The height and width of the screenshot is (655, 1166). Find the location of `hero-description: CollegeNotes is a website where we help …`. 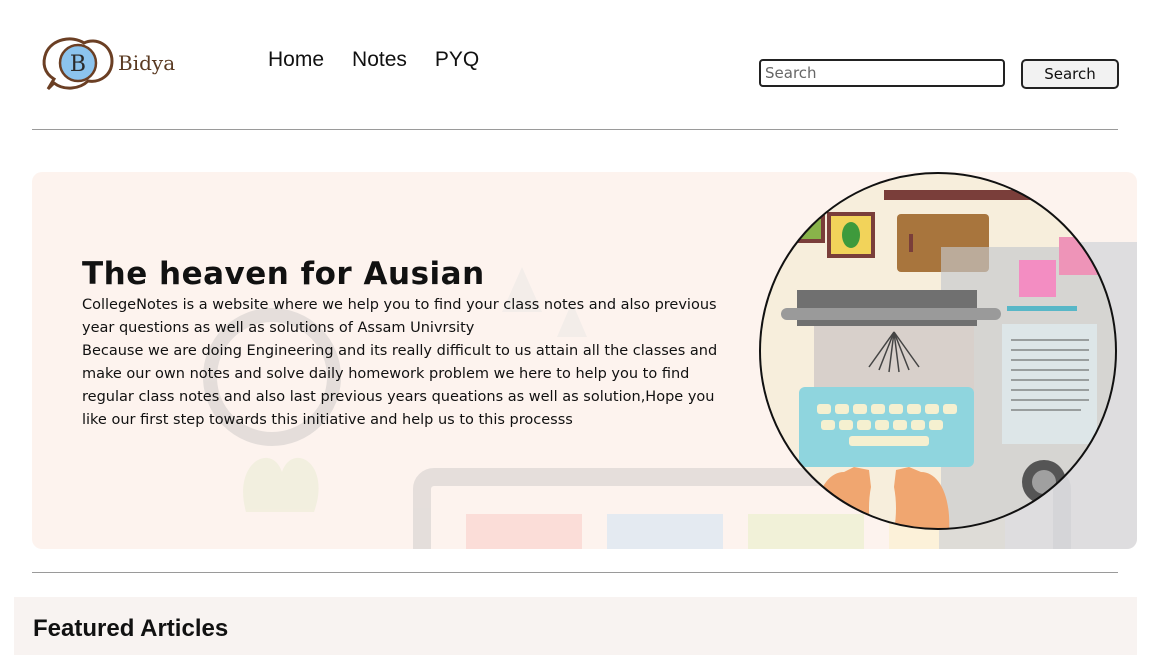

hero-description: CollegeNotes is a website where we help … is located at coordinates (402, 363).